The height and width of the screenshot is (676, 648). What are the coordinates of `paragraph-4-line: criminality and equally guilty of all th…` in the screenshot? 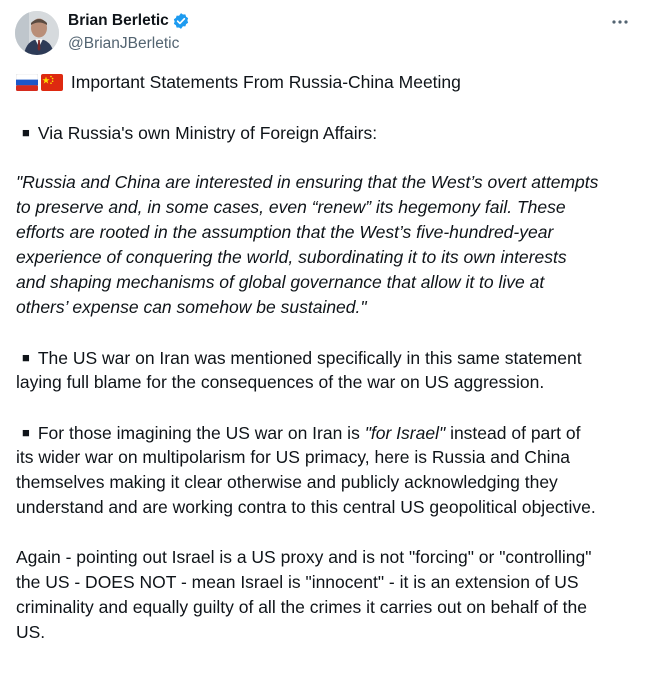 It's located at (301, 607).